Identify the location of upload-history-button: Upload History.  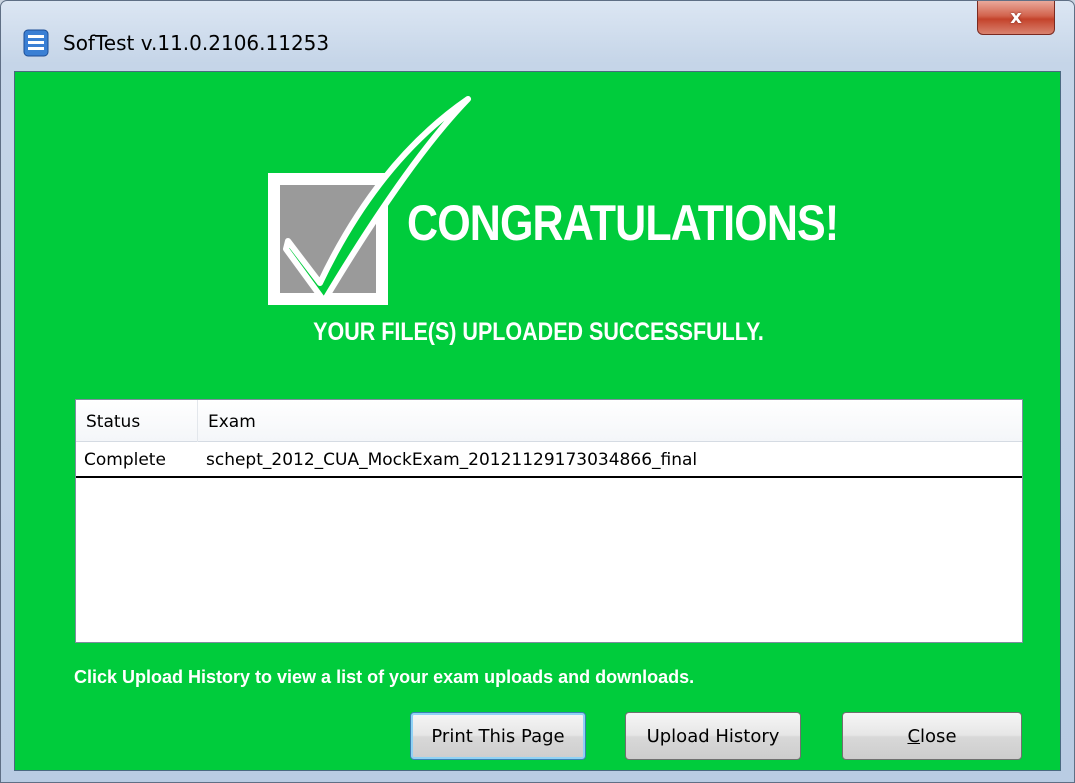
(713, 736).